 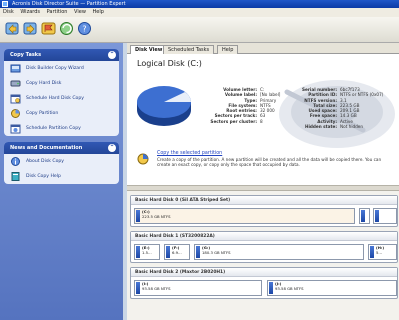 I want to click on copy-partition-link: Copy the selected partition, so click(x=189, y=153).